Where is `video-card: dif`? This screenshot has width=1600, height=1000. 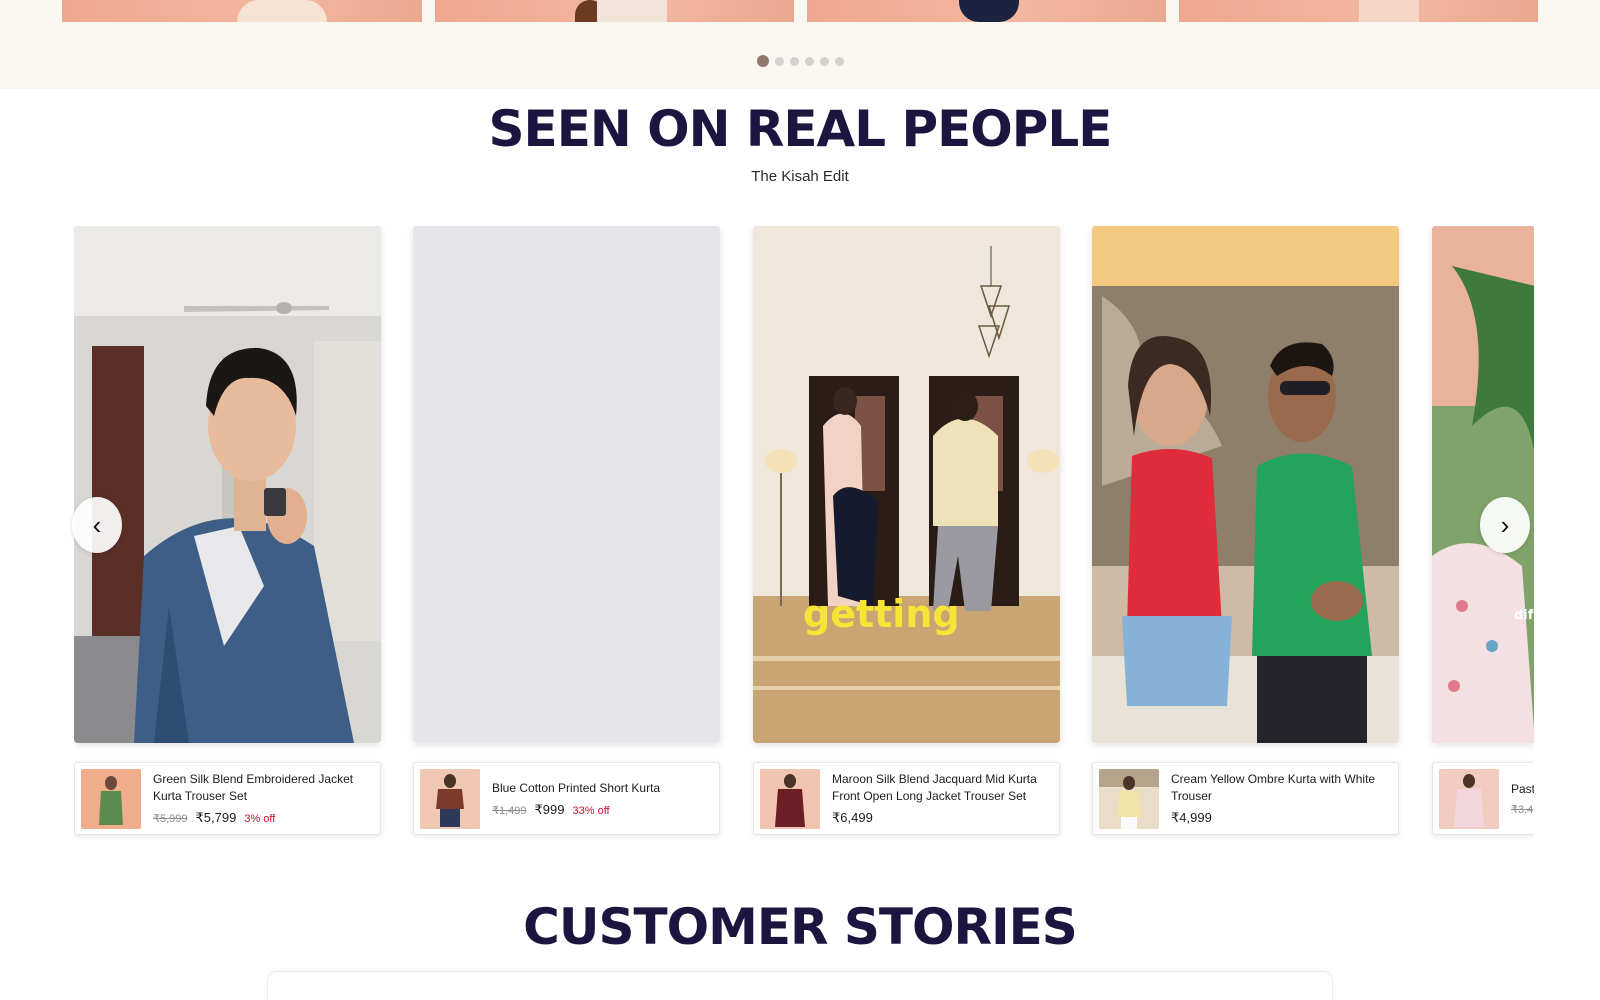 video-card: dif is located at coordinates (1483, 484).